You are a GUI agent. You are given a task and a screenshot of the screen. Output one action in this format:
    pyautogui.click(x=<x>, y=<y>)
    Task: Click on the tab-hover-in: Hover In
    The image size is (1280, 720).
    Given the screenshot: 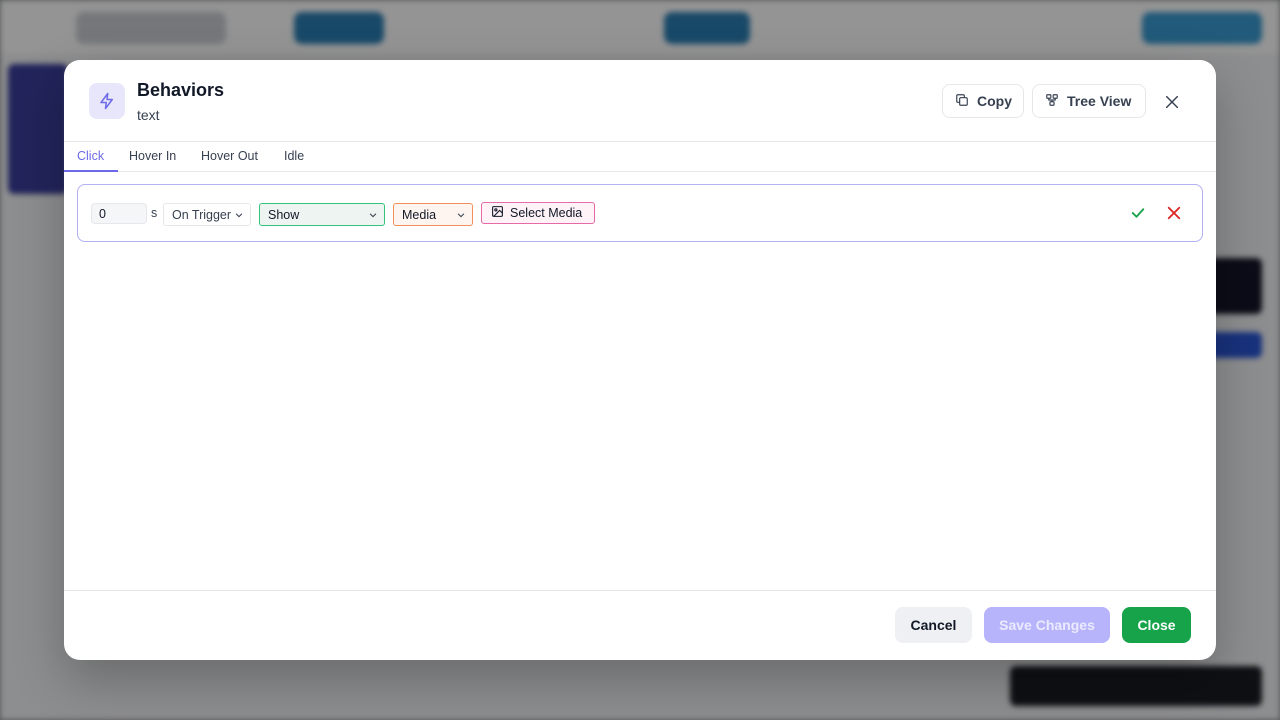 What is the action you would take?
    pyautogui.click(x=152, y=157)
    